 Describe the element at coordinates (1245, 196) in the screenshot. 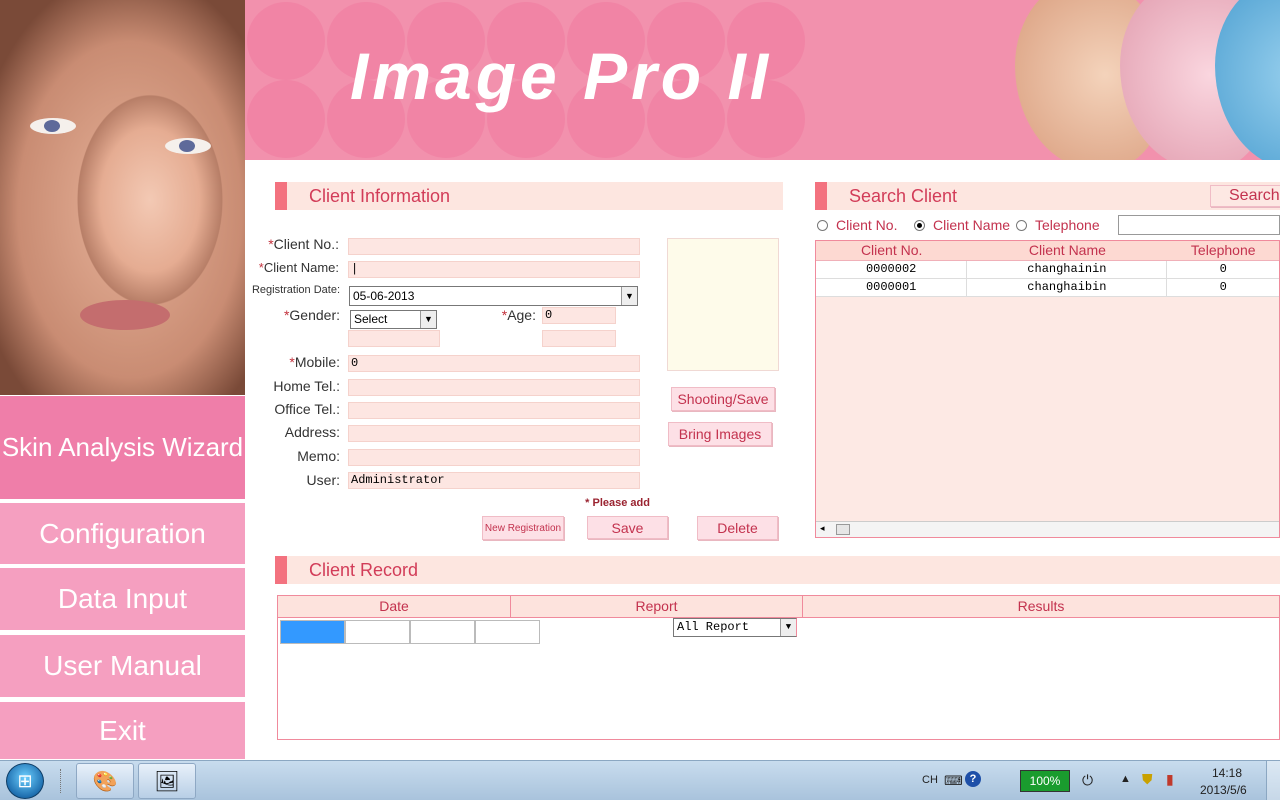

I see `search-button: Search` at that location.